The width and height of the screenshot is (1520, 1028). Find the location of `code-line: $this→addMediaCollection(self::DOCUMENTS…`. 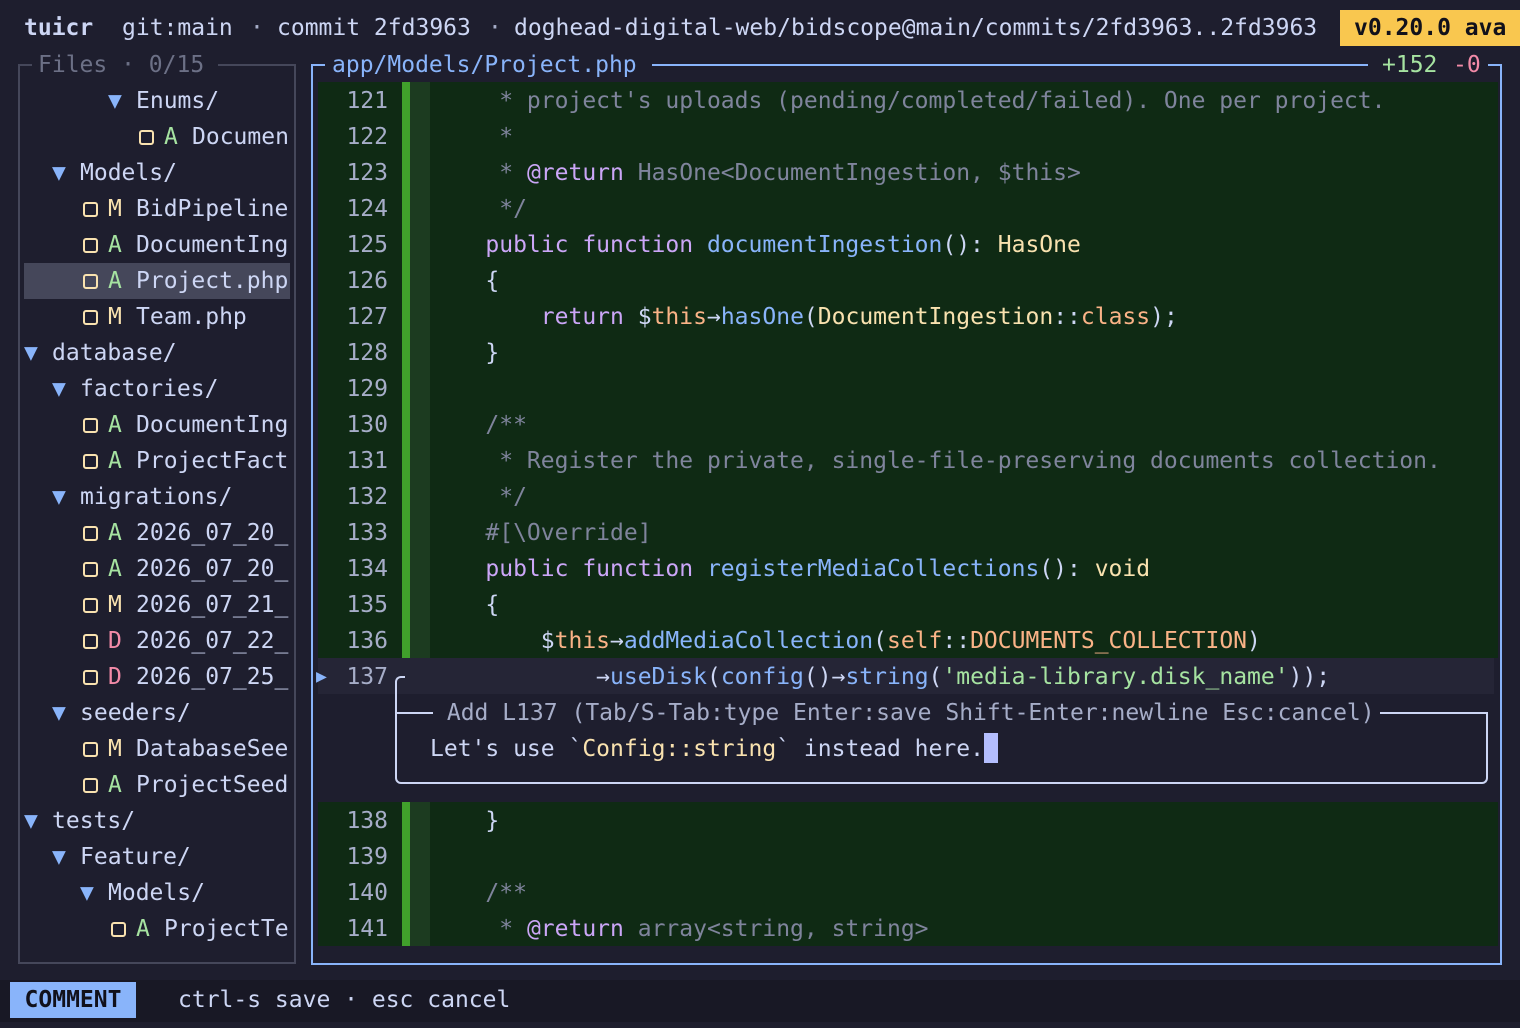

code-line: $this→addMediaCollection(self::DOCUMENTS… is located at coordinates (845, 641).